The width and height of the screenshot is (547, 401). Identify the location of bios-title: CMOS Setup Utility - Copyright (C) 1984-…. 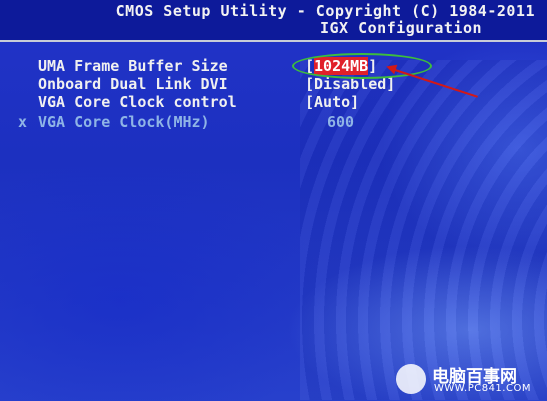
(325, 11).